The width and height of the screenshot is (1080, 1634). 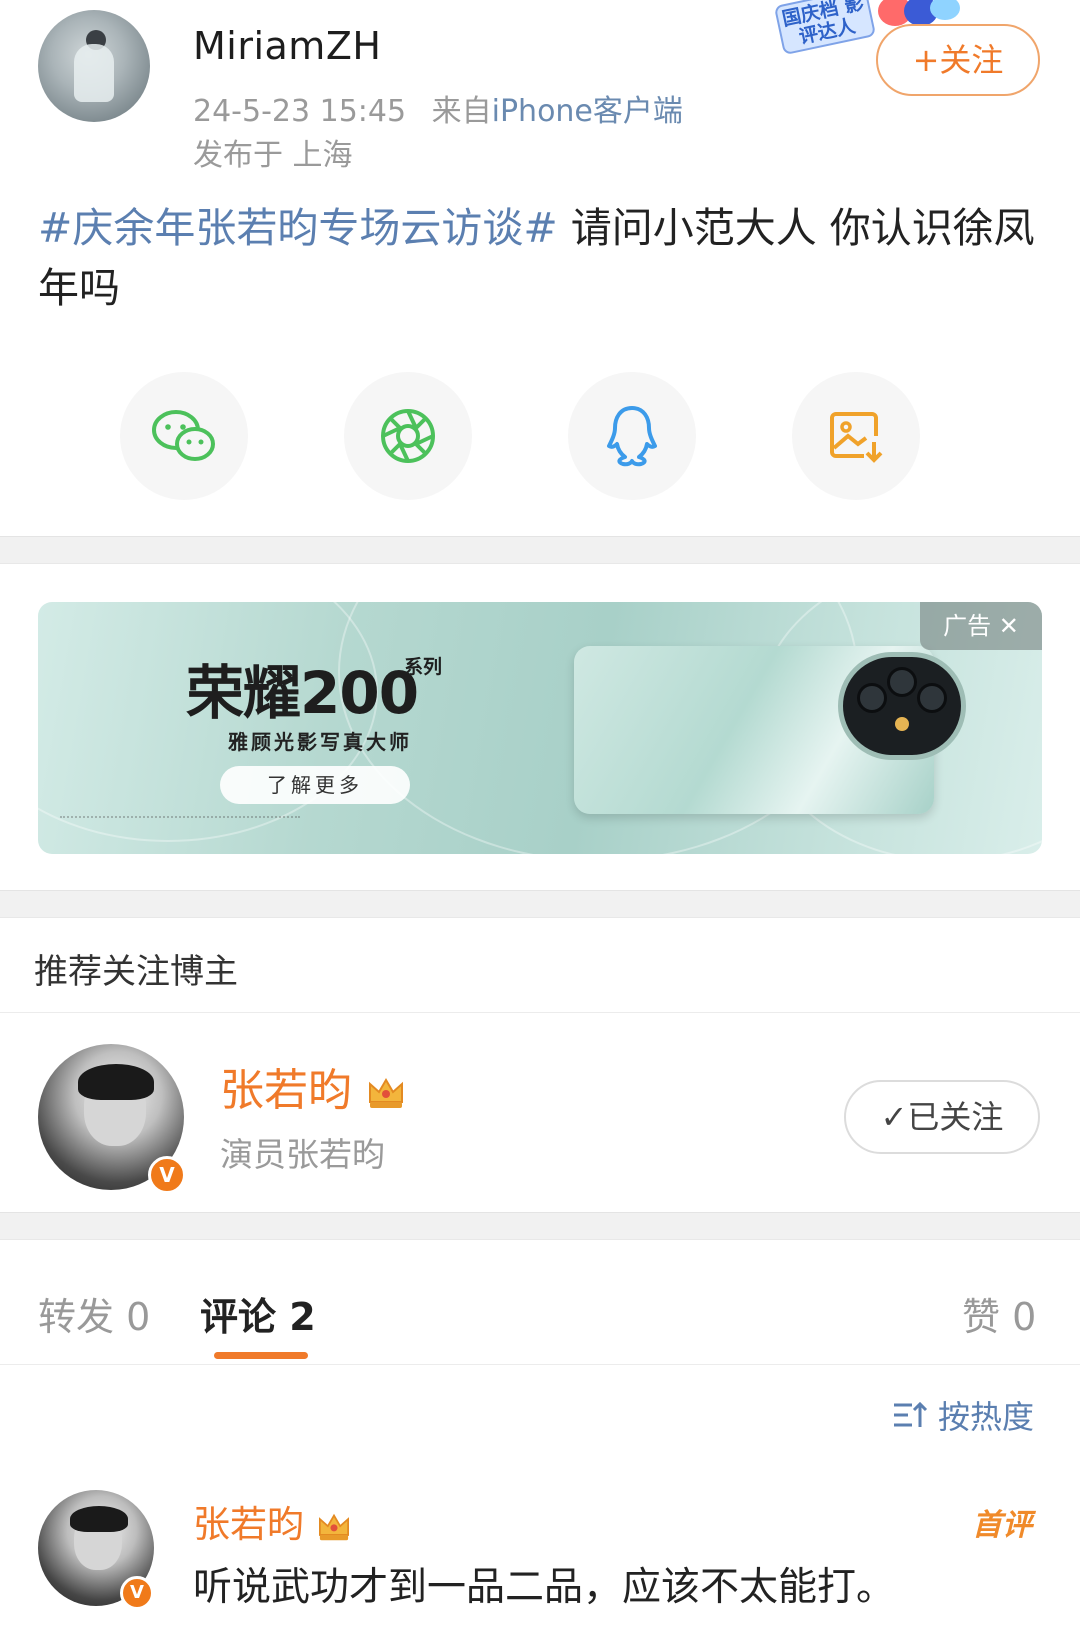 What do you see at coordinates (958, 60) in the screenshot?
I see `follow-button: +关注` at bounding box center [958, 60].